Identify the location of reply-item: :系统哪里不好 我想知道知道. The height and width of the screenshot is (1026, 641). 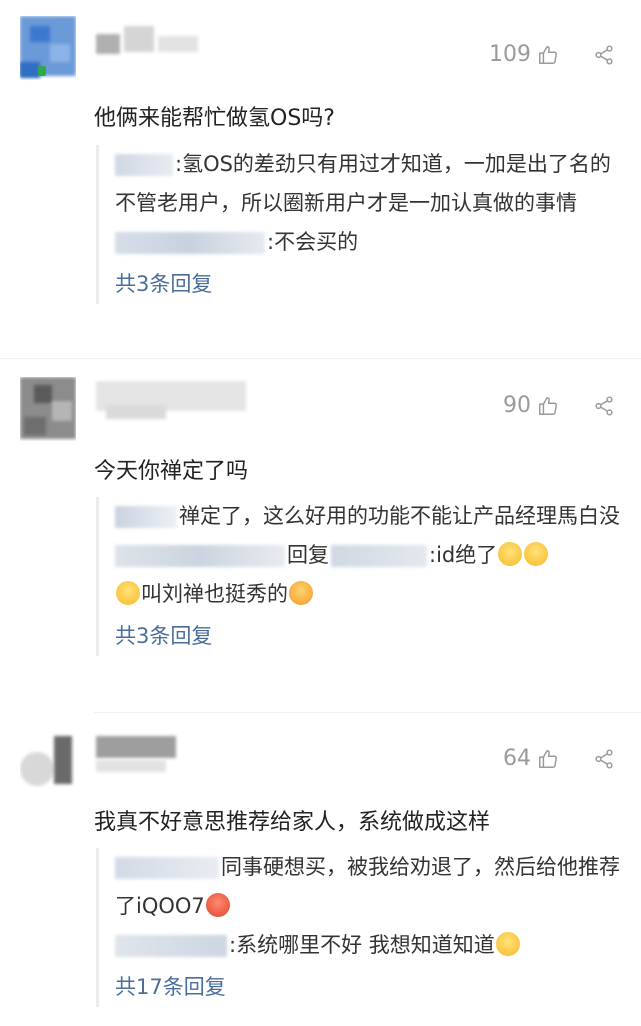
(370, 945).